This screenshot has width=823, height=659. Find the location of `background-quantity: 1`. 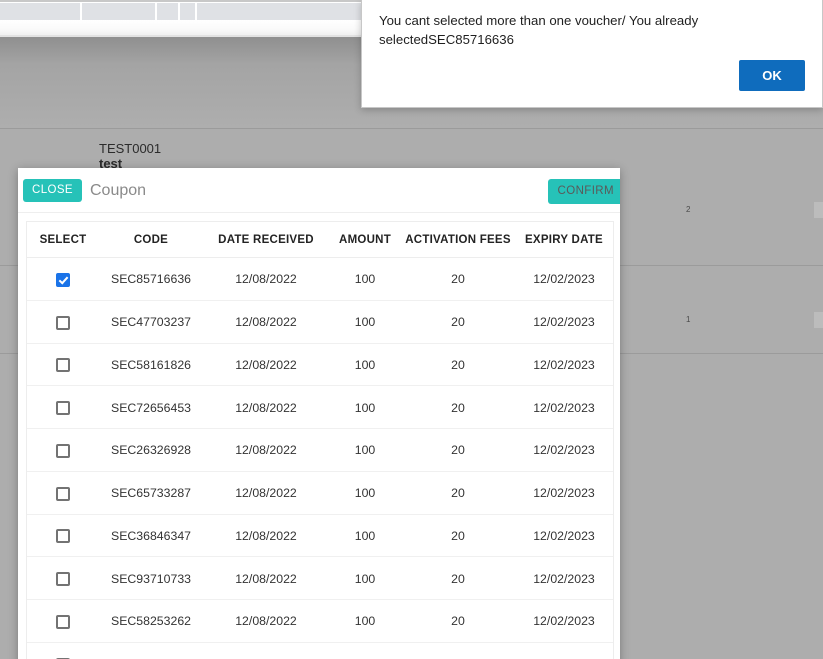

background-quantity: 1 is located at coordinates (688, 319).